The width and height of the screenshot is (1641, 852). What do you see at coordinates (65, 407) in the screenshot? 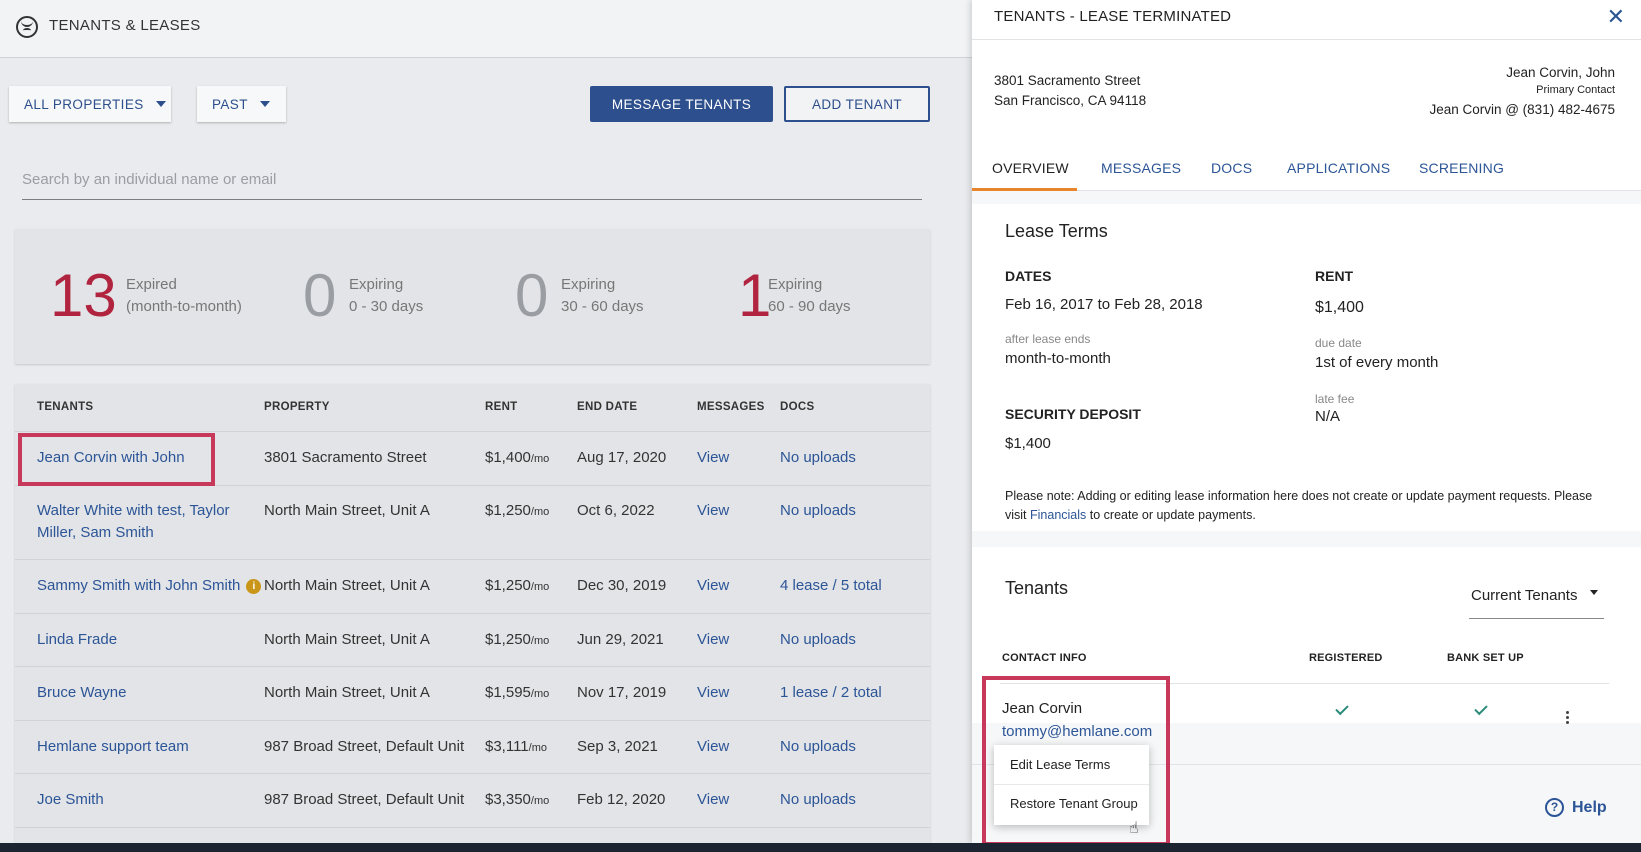
I see `column-header-tenants: TENANTS` at bounding box center [65, 407].